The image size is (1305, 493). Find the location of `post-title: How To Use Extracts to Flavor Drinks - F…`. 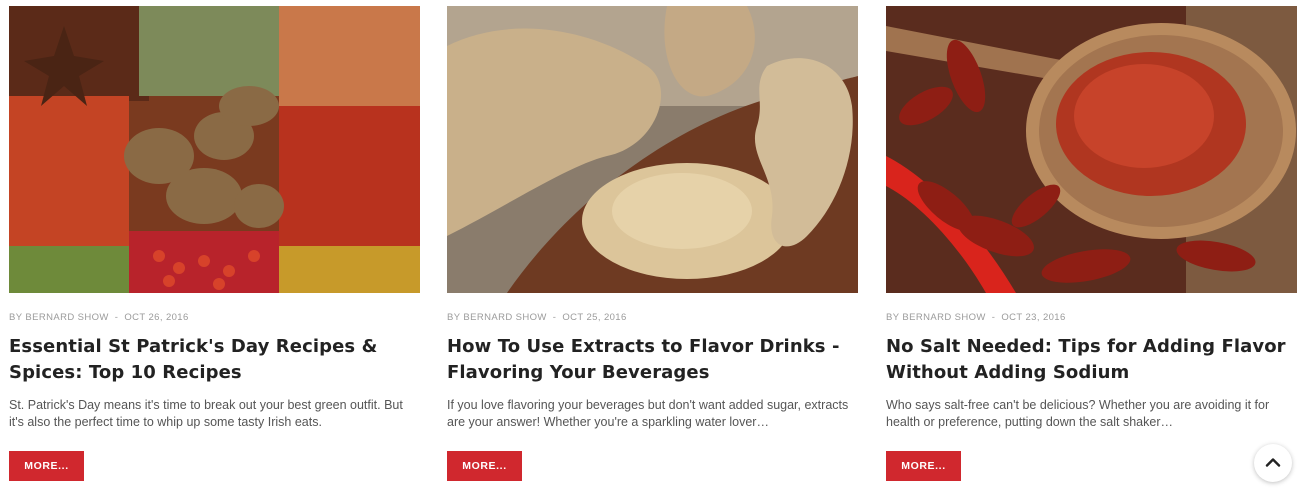

post-title: How To Use Extracts to Flavor Drinks - F… is located at coordinates (652, 360).